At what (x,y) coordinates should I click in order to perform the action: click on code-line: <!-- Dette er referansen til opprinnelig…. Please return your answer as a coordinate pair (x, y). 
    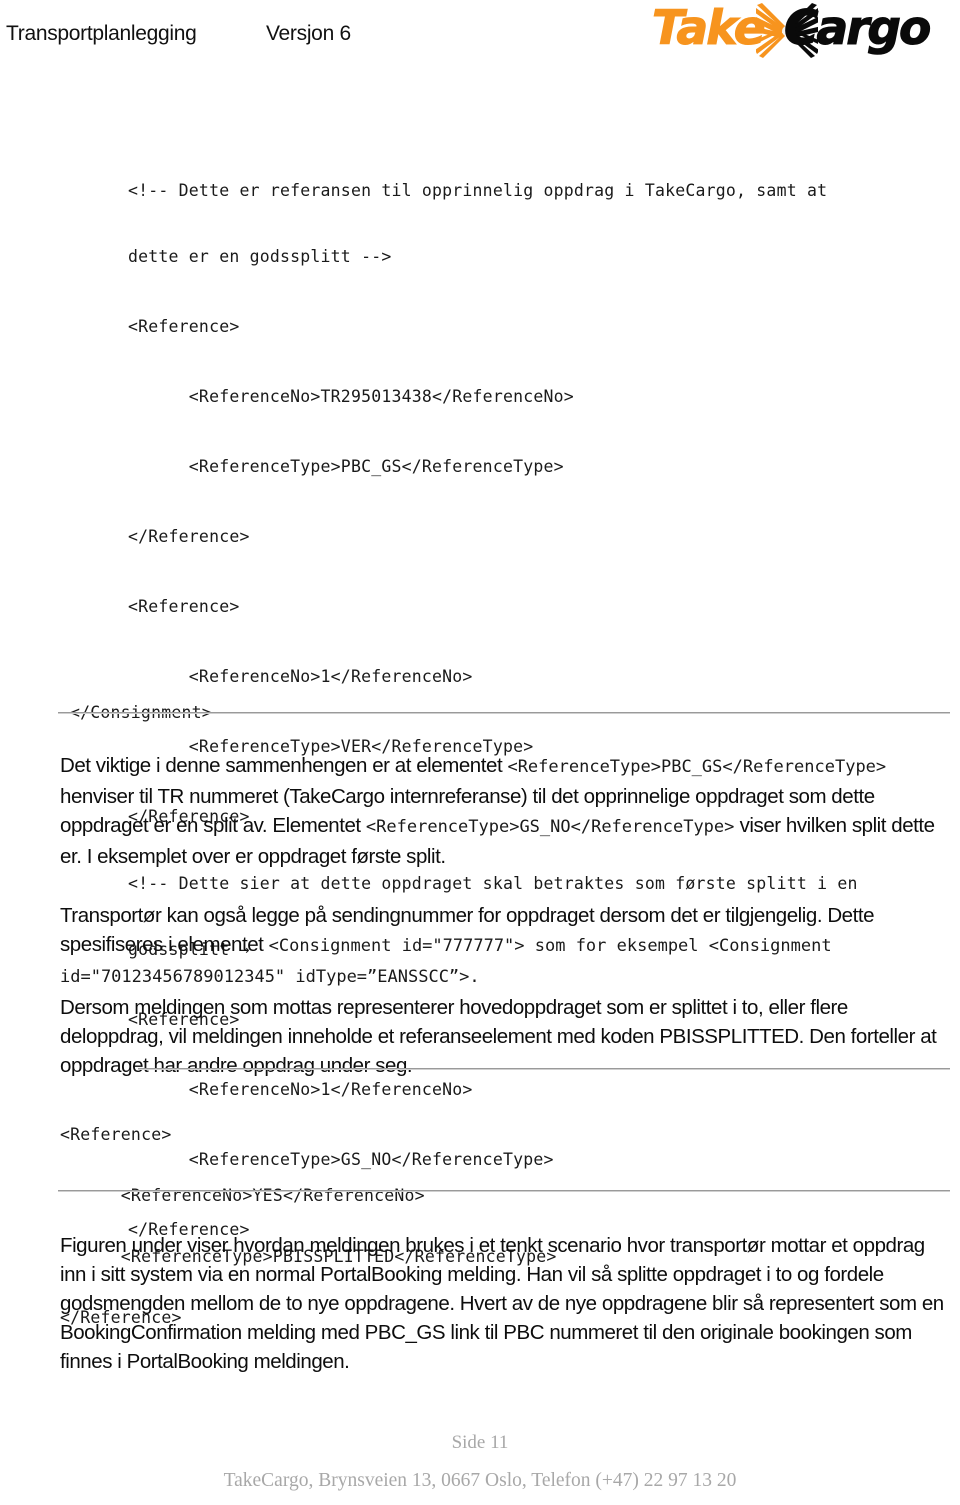
    Looking at the image, I should click on (478, 190).